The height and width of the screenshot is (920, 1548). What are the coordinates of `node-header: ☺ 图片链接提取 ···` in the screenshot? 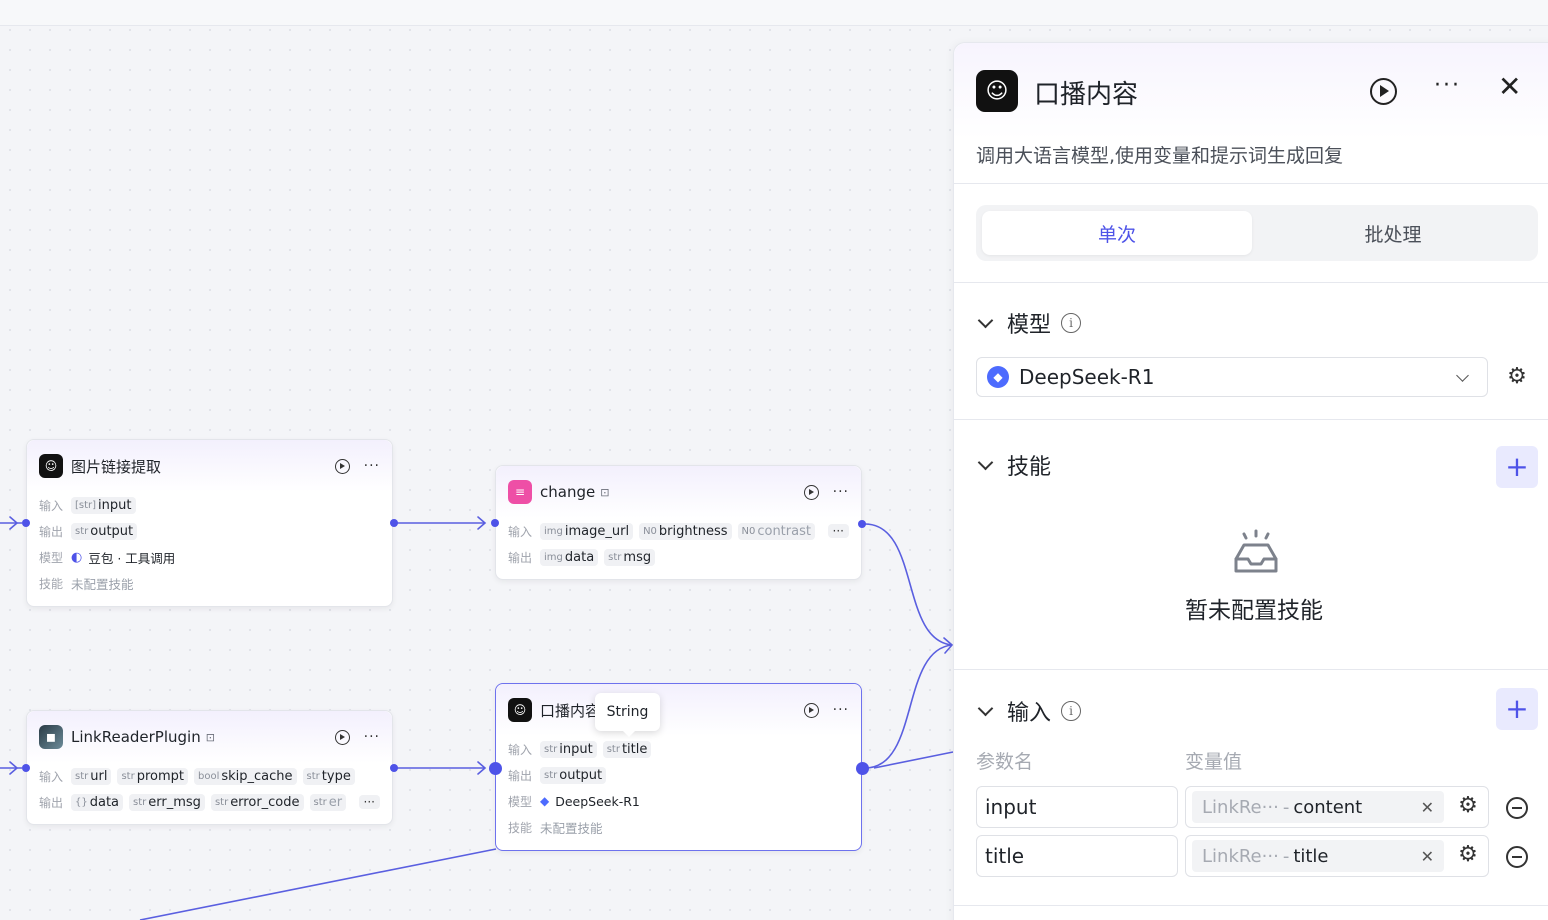 It's located at (209, 466).